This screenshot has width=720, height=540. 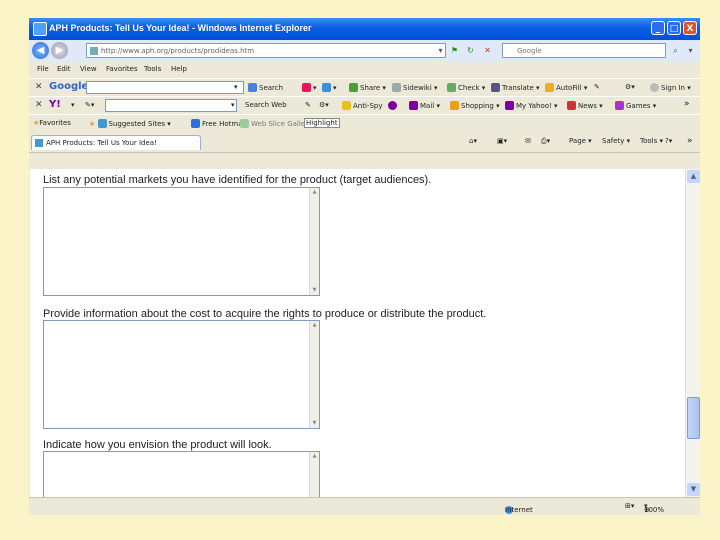 What do you see at coordinates (475, 105) in the screenshot?
I see `shopping-button: Shopping ▾` at bounding box center [475, 105].